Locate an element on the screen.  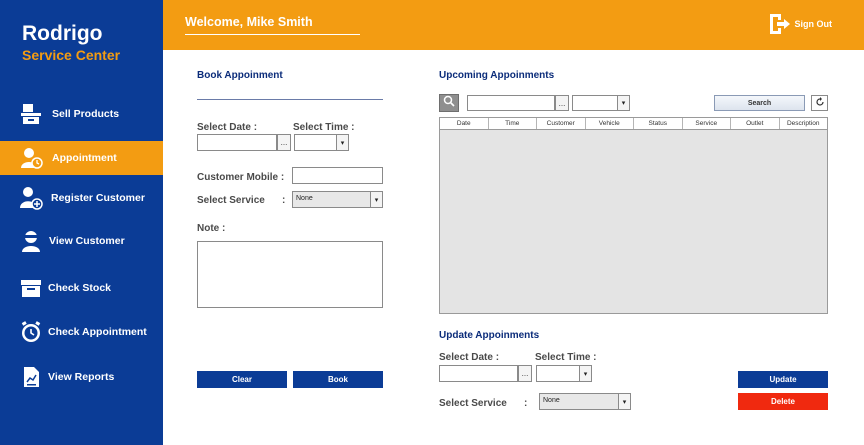
sidebar-item-label: View Customer is located at coordinates (87, 241).